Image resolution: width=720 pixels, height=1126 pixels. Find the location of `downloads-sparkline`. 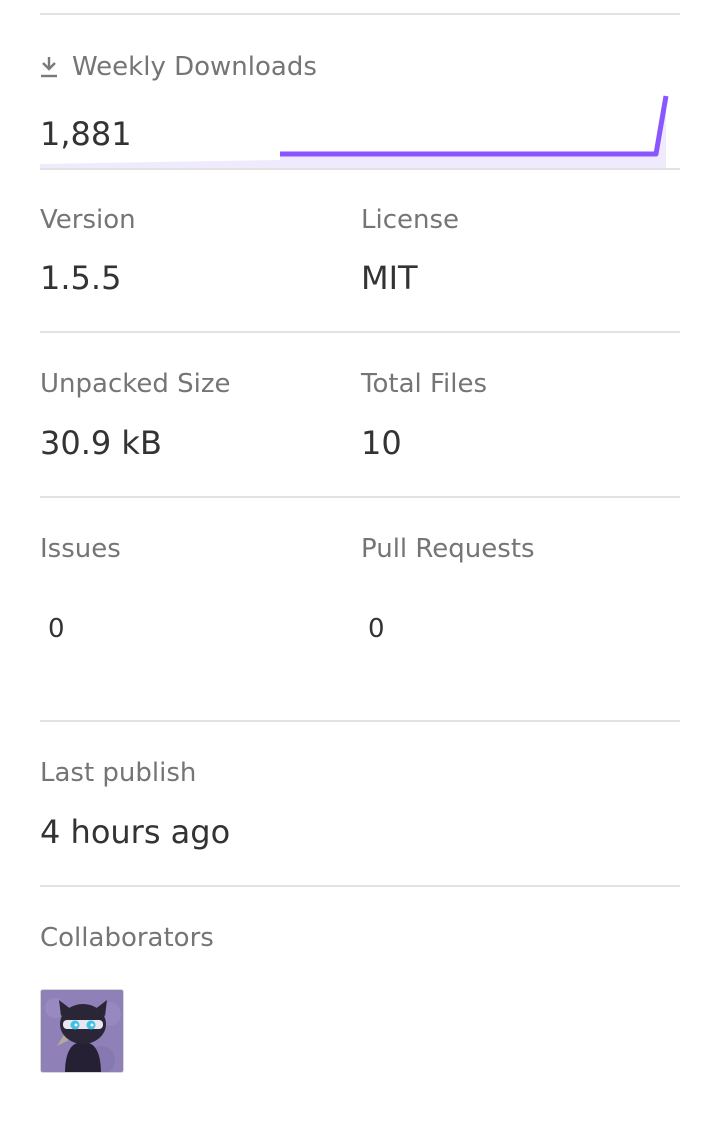

downloads-sparkline is located at coordinates (354, 132).